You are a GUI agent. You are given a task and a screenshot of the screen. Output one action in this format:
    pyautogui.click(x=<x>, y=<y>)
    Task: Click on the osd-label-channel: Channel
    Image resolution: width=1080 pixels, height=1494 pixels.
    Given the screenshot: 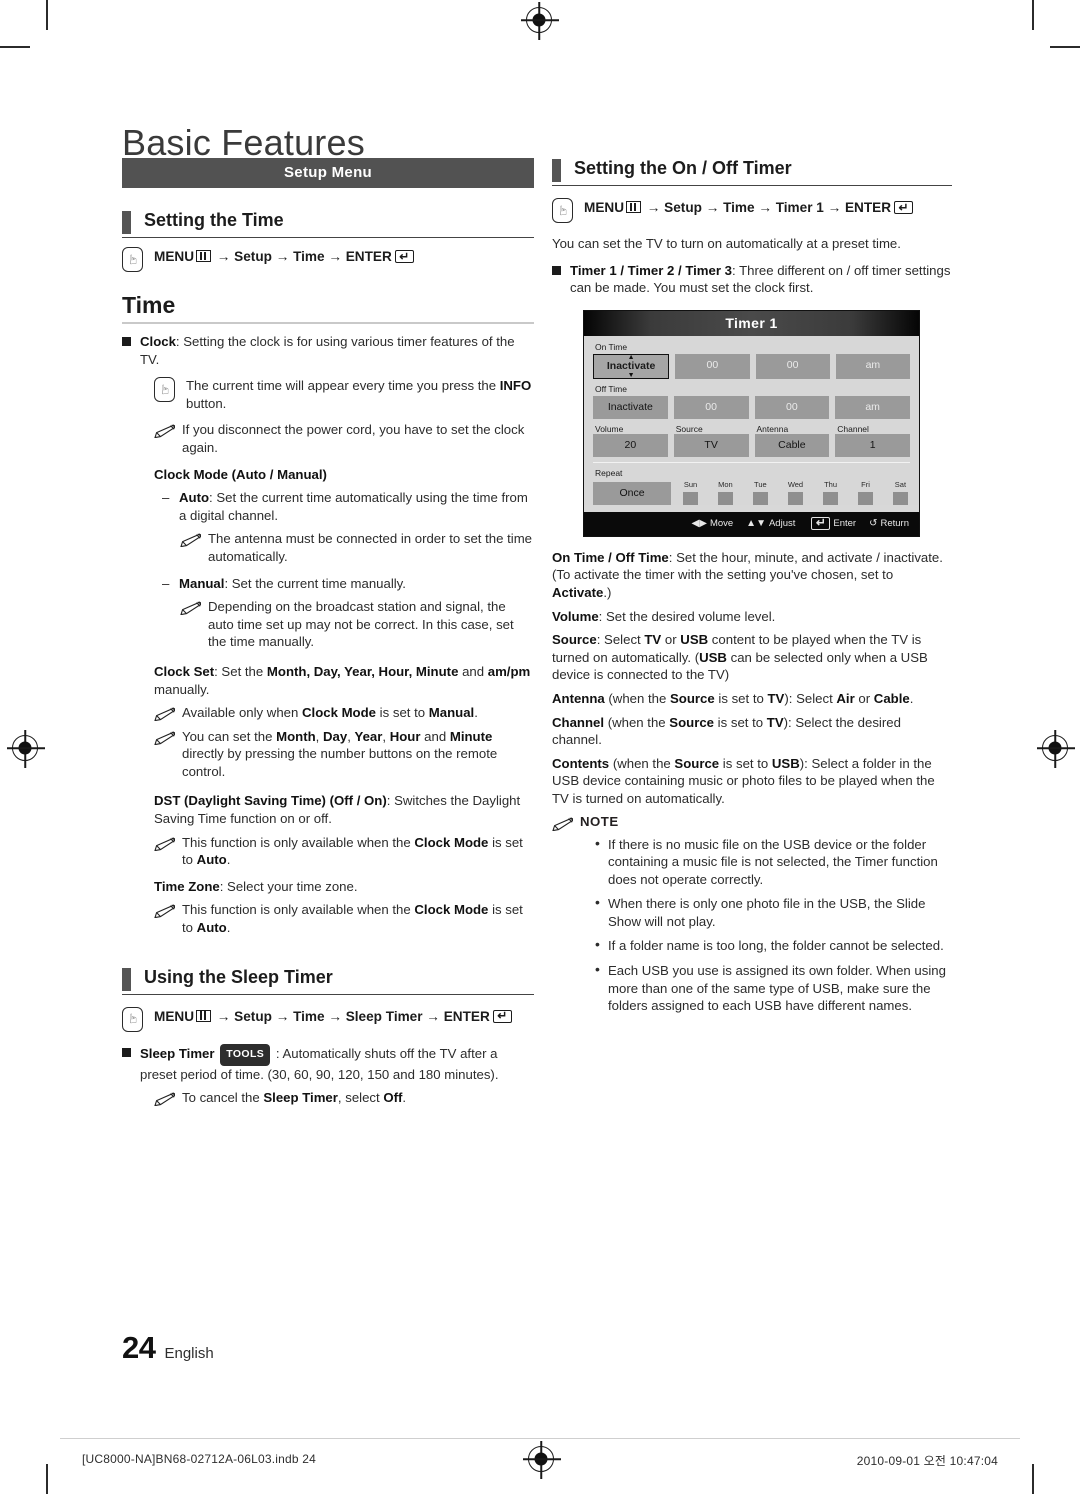 What is the action you would take?
    pyautogui.click(x=853, y=428)
    